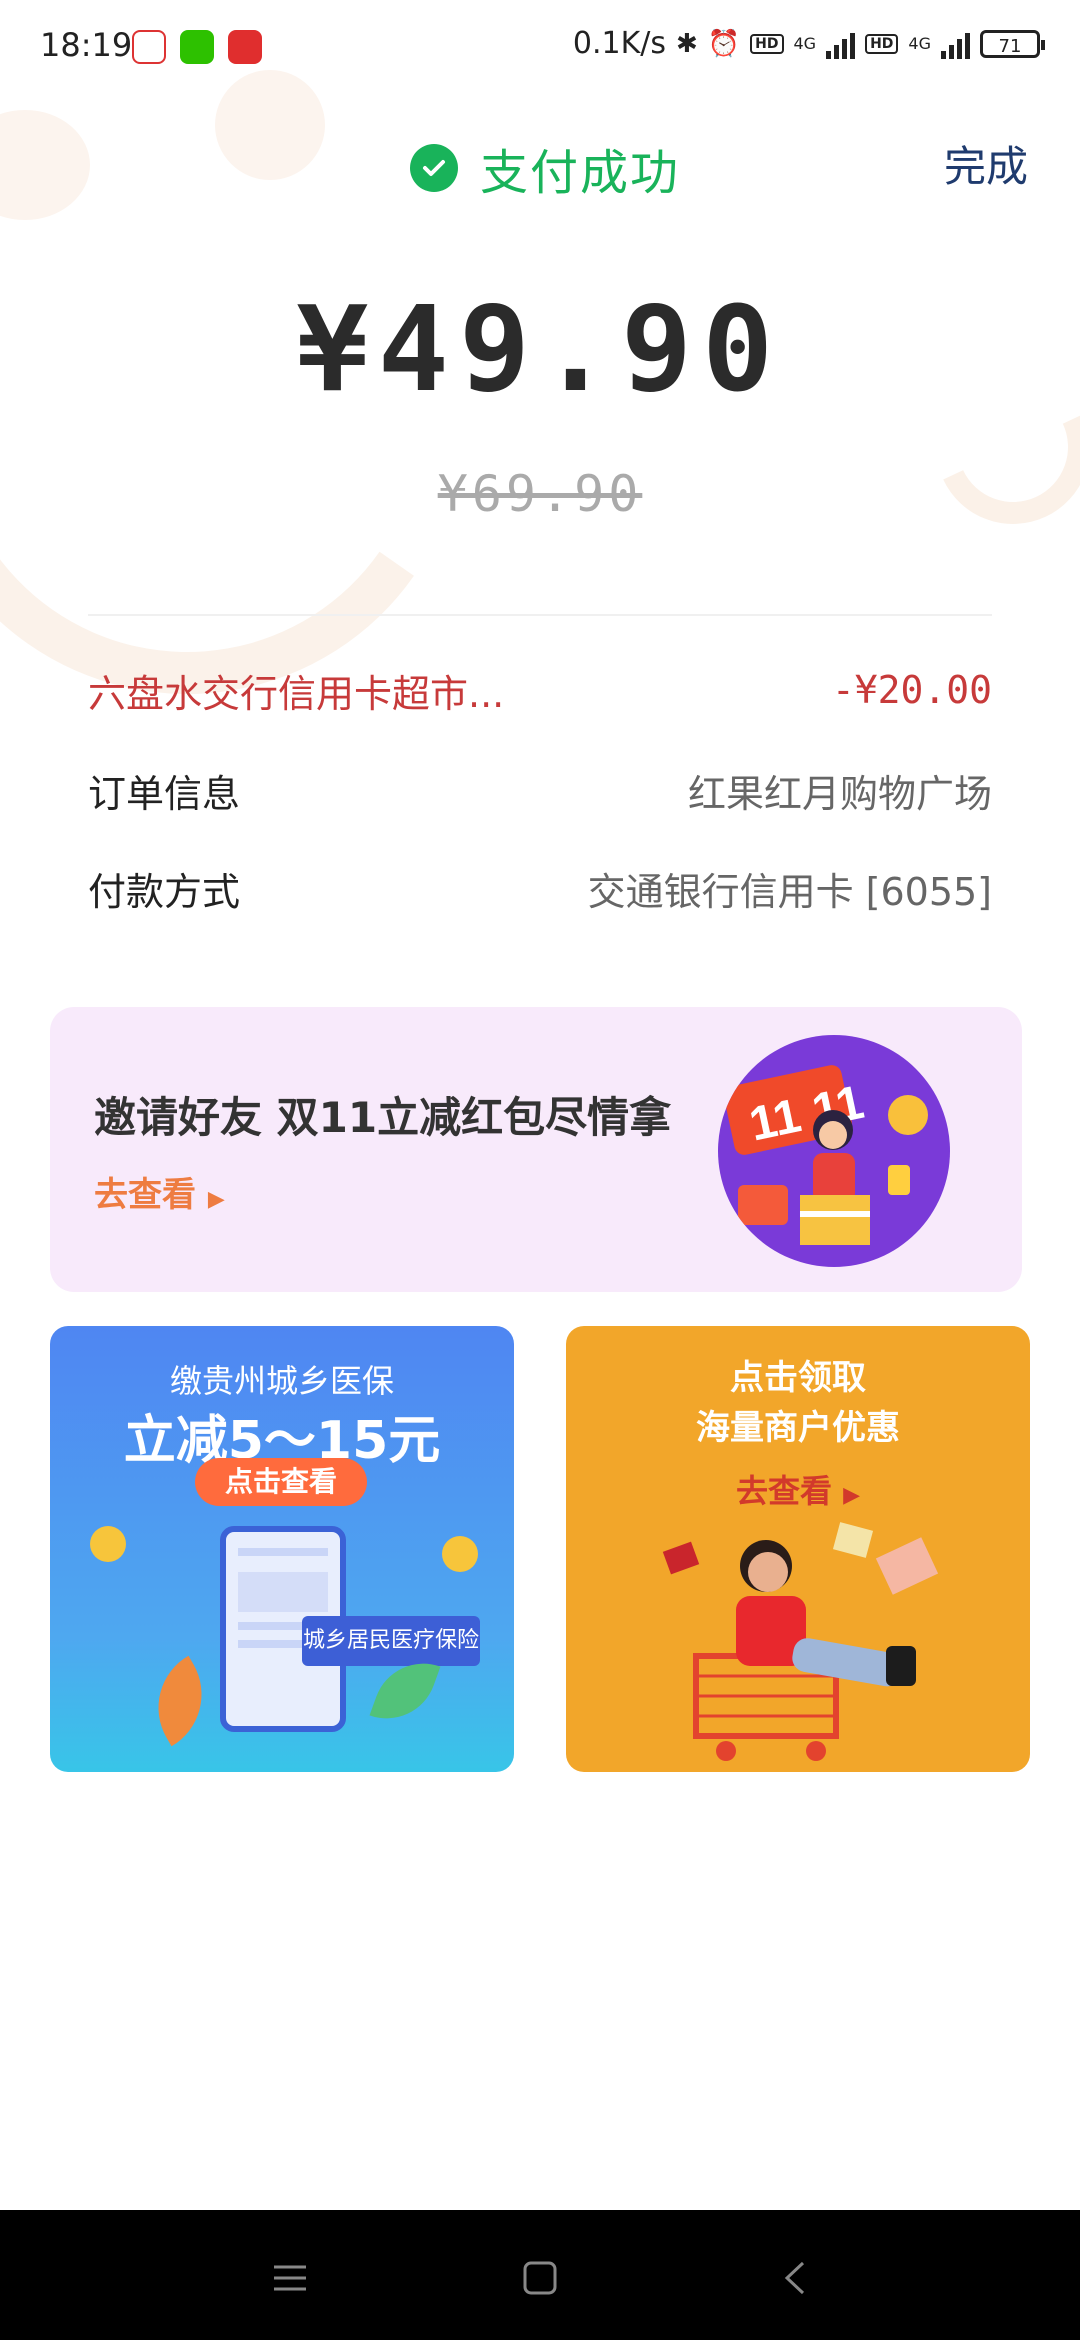  I want to click on alarm-icon: ⏰, so click(724, 43).